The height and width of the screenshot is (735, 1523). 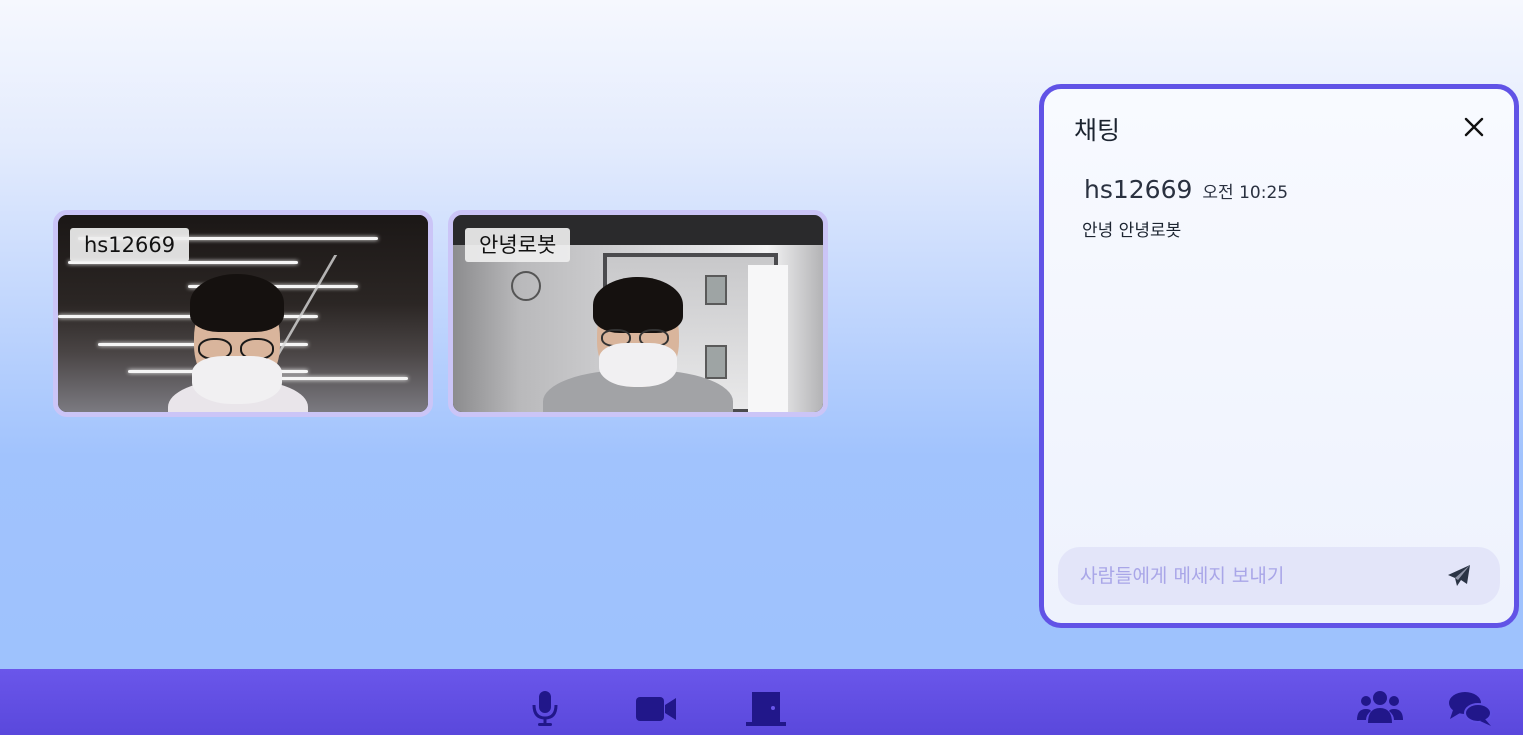 What do you see at coordinates (243, 313) in the screenshot?
I see `video-tile-hs12669: hs12669` at bounding box center [243, 313].